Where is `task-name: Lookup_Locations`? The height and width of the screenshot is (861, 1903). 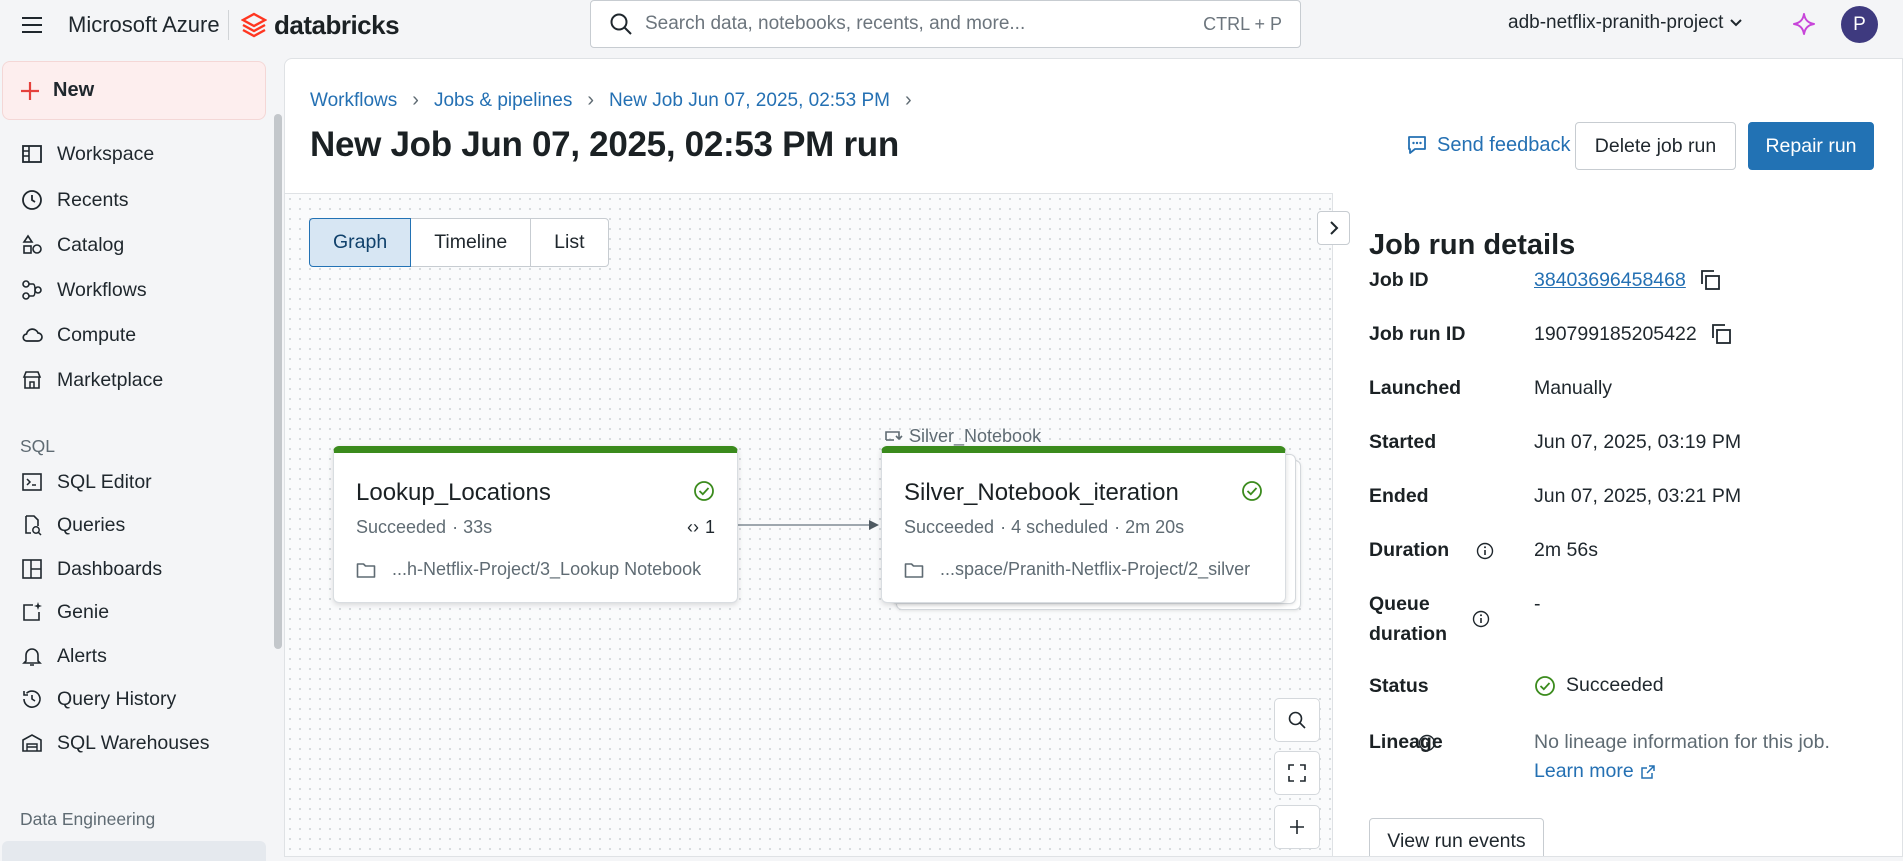
task-name: Lookup_Locations is located at coordinates (453, 492).